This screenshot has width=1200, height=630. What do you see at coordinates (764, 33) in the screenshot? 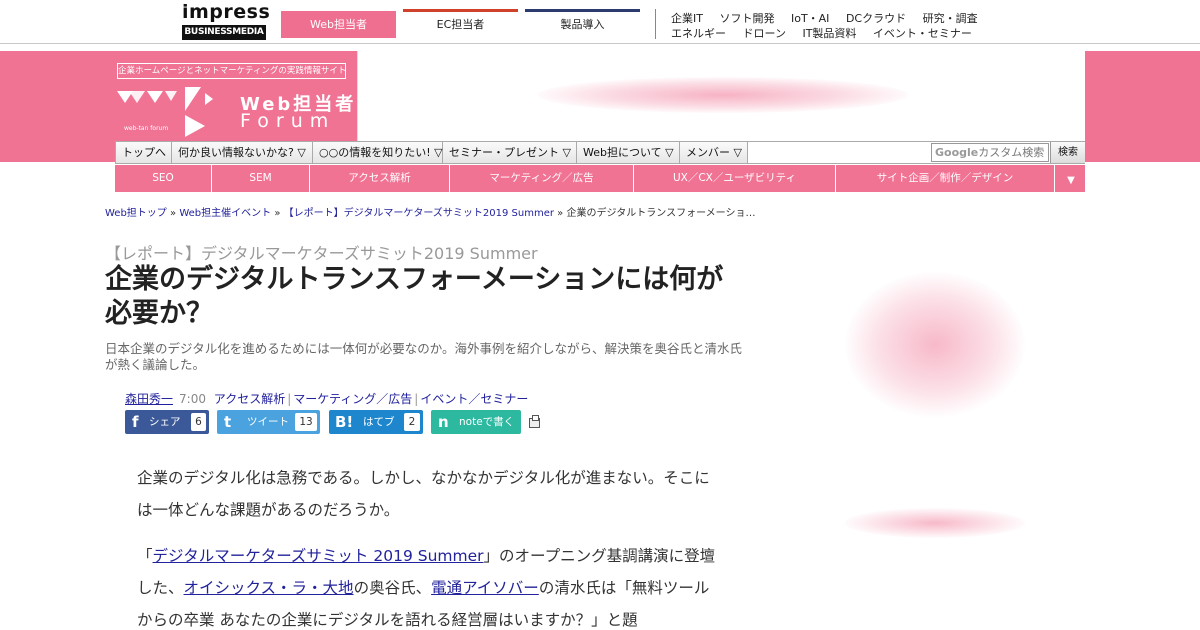
I see `network-link: ドローン` at bounding box center [764, 33].